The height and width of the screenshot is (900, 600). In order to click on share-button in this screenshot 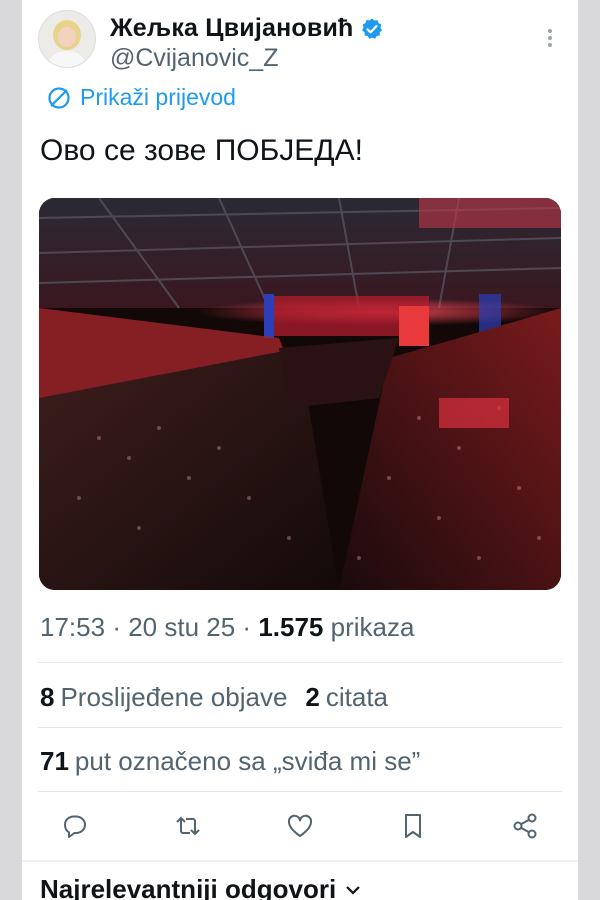, I will do `click(525, 826)`.